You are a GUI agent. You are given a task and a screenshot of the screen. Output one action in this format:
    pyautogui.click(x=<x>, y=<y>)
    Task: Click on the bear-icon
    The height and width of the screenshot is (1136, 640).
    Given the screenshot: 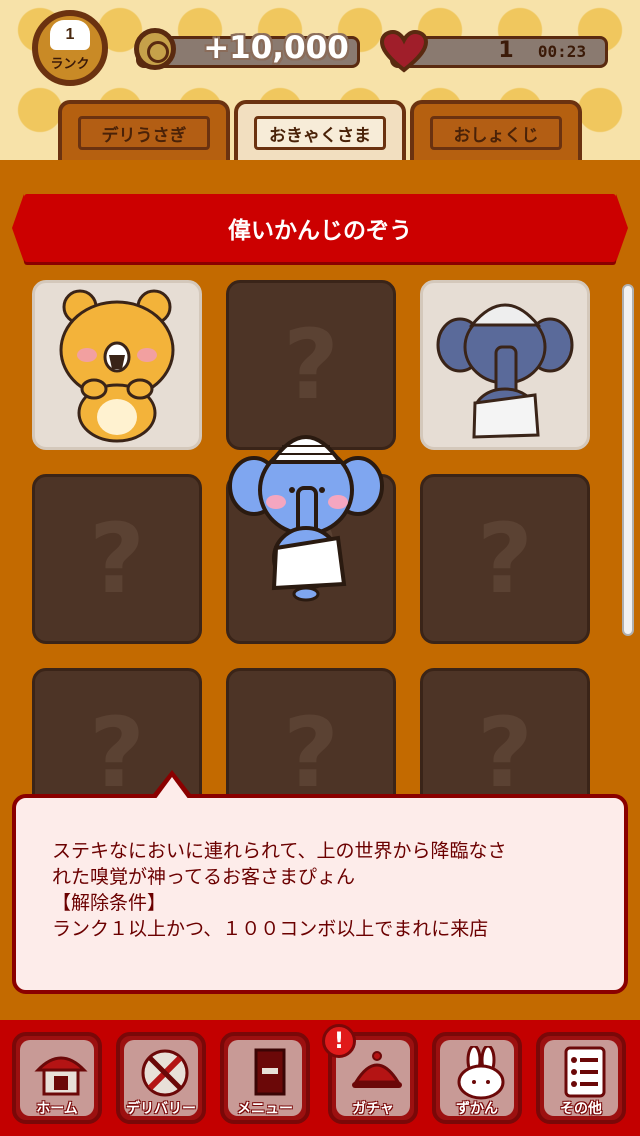 What is the action you would take?
    pyautogui.click(x=117, y=366)
    